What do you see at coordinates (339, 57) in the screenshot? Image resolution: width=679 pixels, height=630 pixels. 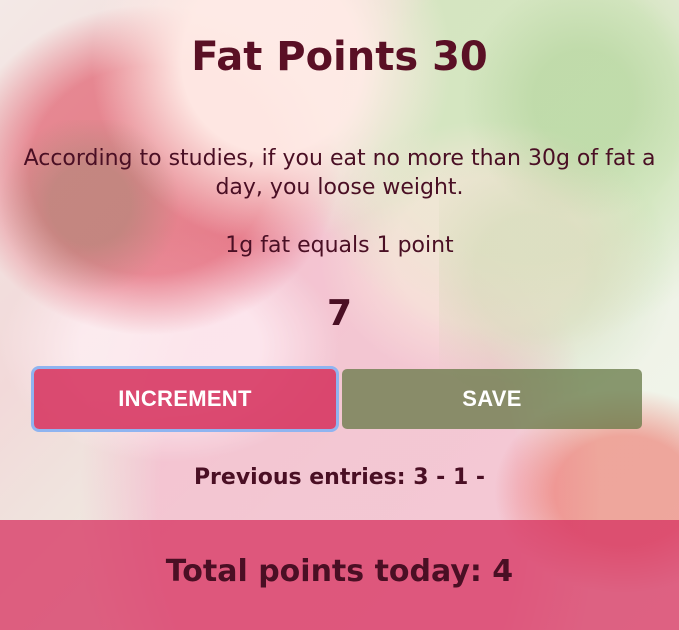 I see `page-title: Fat Points 30` at bounding box center [339, 57].